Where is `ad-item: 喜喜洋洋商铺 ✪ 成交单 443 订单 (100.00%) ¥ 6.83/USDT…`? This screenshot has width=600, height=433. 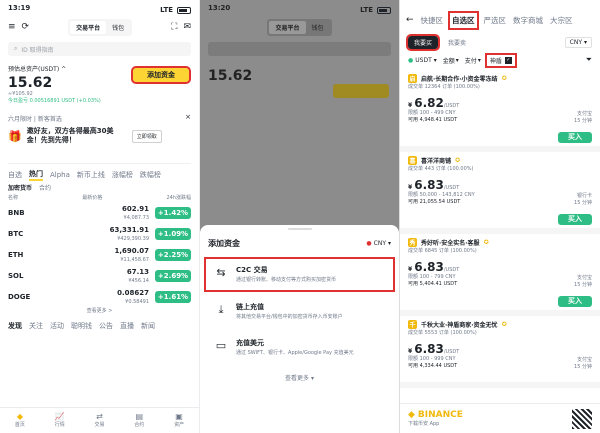
ad-item: 喜喜洋洋商铺 ✪ 成交单 443 订单 (100.00%) ¥ 6.83/USDT… is located at coordinates (500, 193).